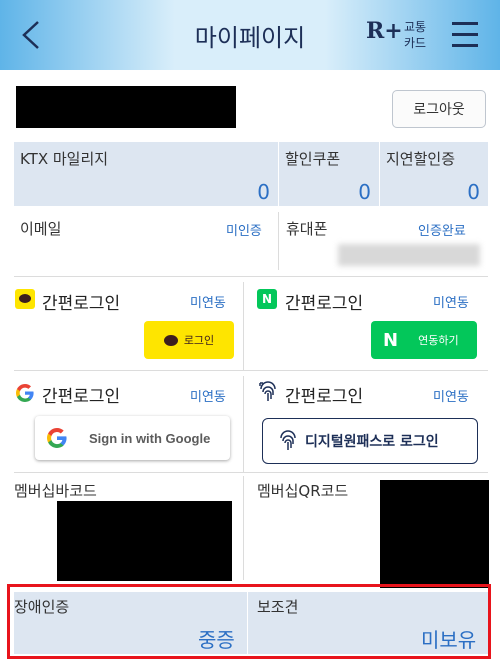 The height and width of the screenshot is (667, 500). What do you see at coordinates (307, 229) in the screenshot?
I see `phone-label: 휴대폰` at bounding box center [307, 229].